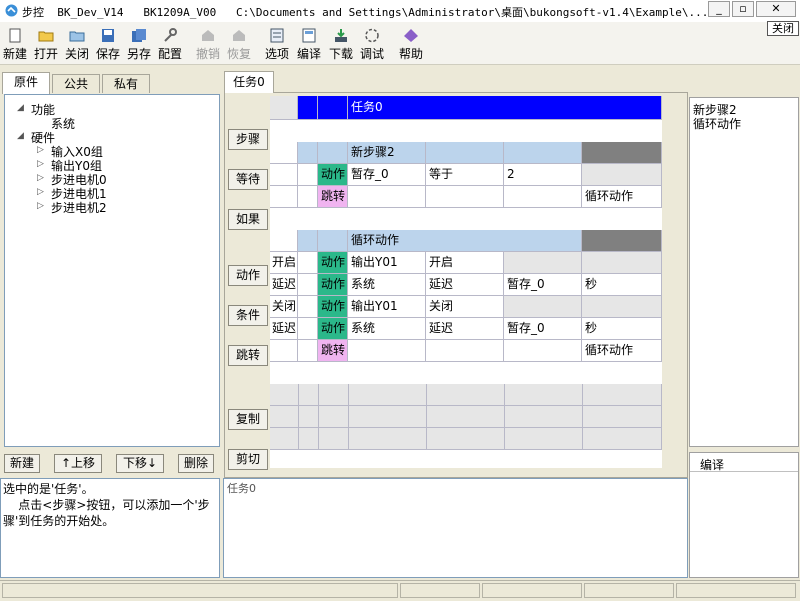  I want to click on cut-button: 剪切, so click(248, 459).